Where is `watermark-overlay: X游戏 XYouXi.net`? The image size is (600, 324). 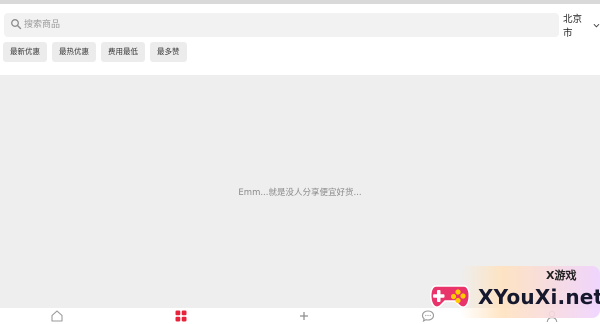
watermark-overlay: X游戏 XYouXi.net is located at coordinates (510, 293).